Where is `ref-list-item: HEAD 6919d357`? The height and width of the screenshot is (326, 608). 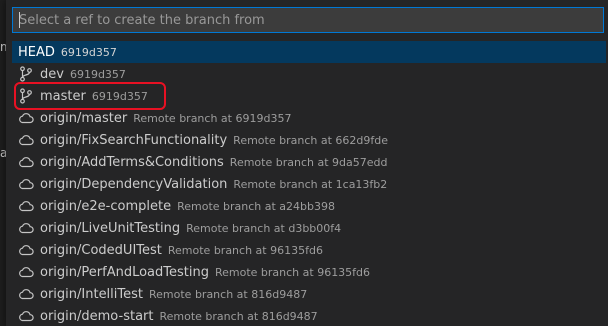
ref-list-item: HEAD 6919d357 is located at coordinates (309, 52).